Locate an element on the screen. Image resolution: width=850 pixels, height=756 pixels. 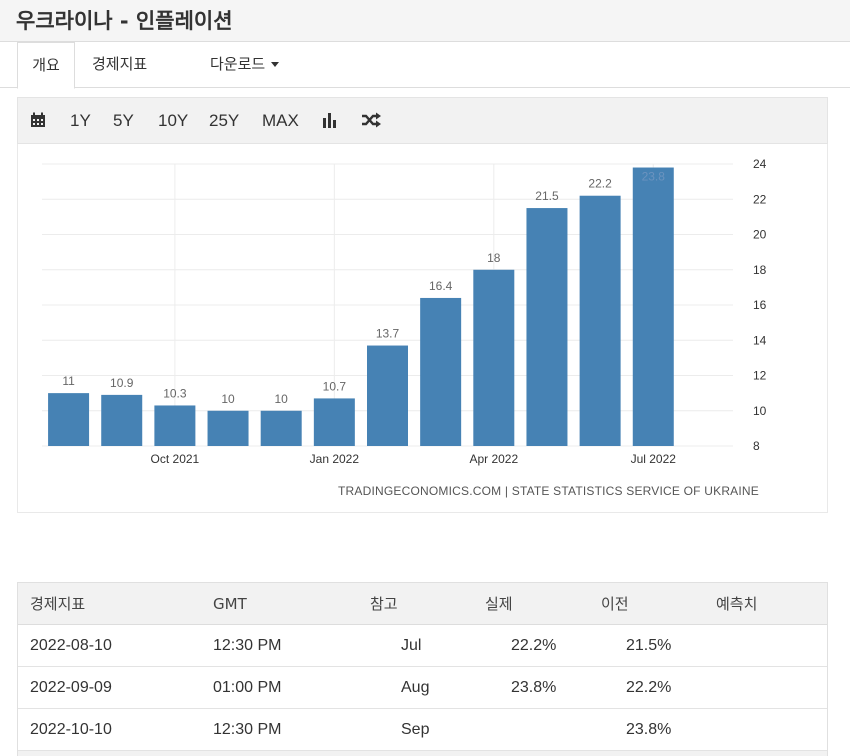
tab-label: 개요 is located at coordinates (46, 65).